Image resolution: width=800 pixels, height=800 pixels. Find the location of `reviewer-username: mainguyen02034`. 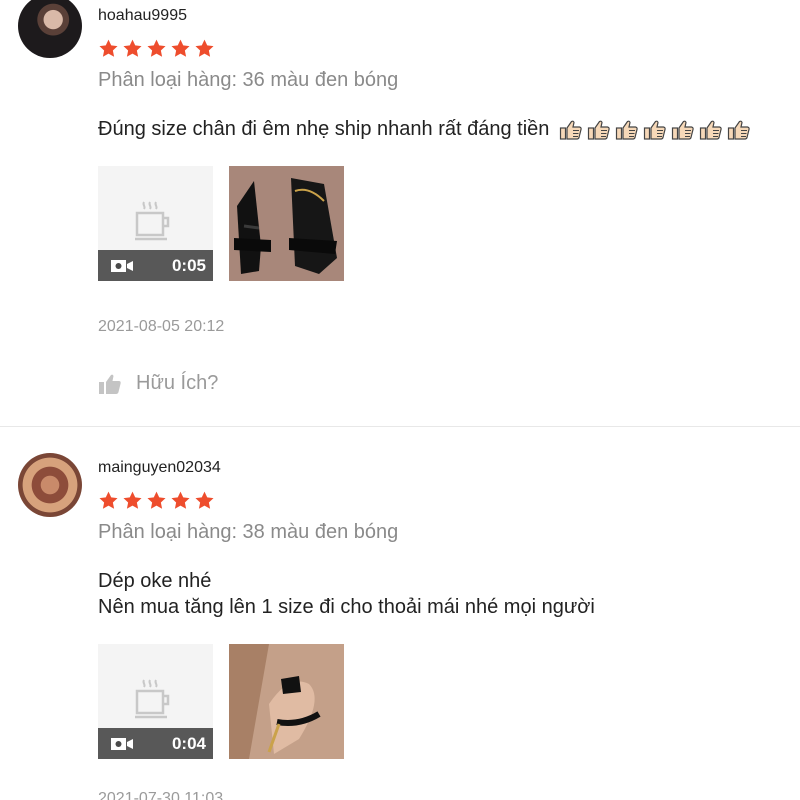

reviewer-username: mainguyen02034 is located at coordinates (159, 468).